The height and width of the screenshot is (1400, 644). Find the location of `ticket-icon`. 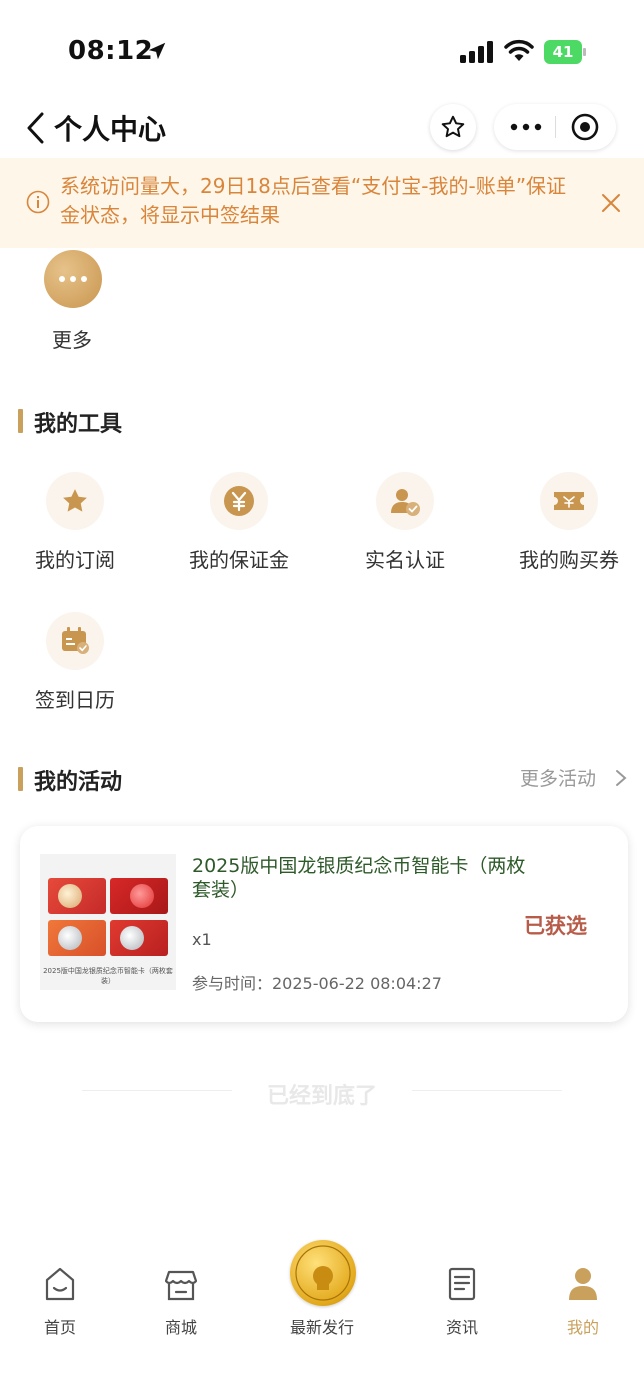

ticket-icon is located at coordinates (569, 501).